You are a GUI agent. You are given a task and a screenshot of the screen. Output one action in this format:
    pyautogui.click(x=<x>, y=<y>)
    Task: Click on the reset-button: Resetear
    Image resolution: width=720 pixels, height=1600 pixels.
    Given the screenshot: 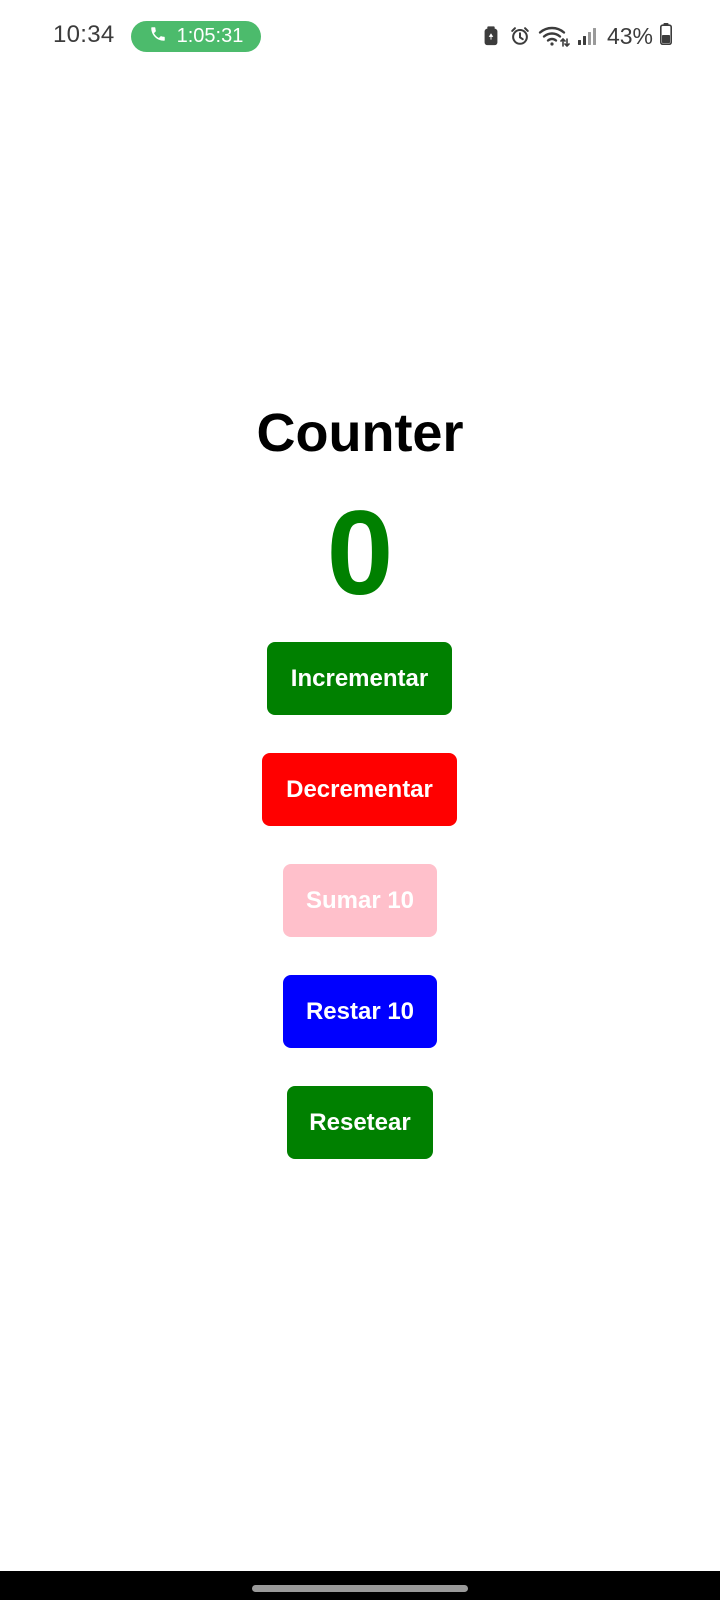 What is the action you would take?
    pyautogui.click(x=360, y=1122)
    